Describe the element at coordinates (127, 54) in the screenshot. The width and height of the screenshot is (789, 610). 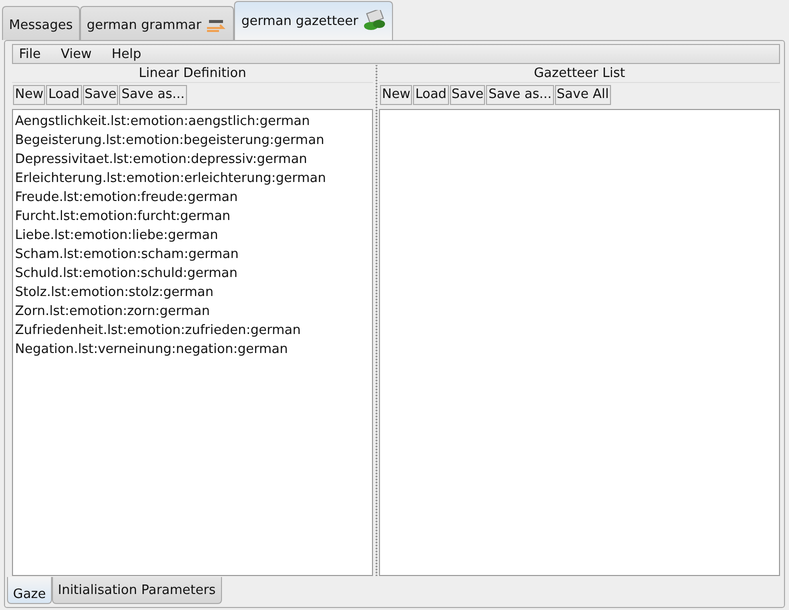
I see `menu-item: Help` at that location.